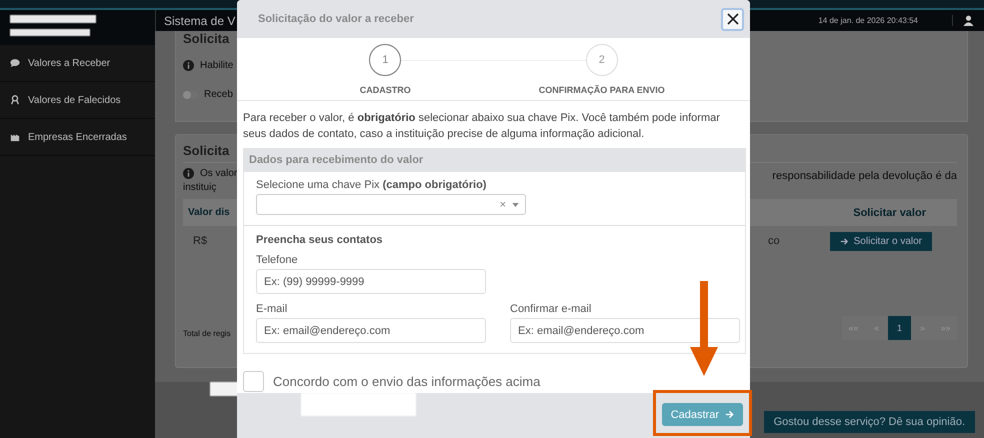  Describe the element at coordinates (385, 60) in the screenshot. I see `step-circle: 1` at that location.